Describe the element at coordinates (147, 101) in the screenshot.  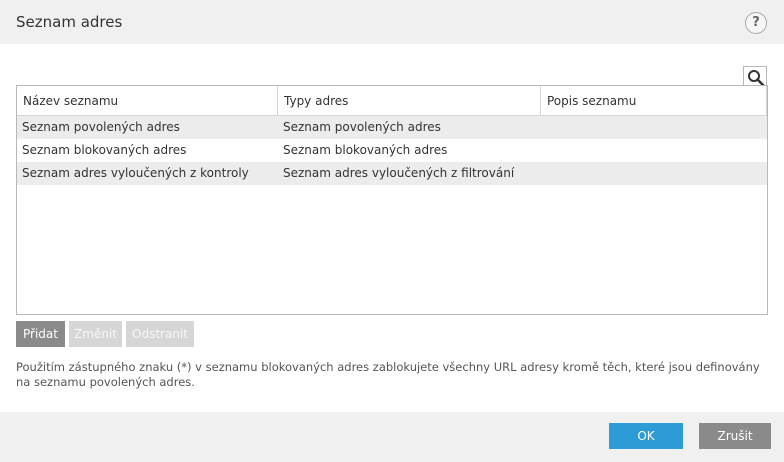
I see `column-header-list-name: Název seznamu` at that location.